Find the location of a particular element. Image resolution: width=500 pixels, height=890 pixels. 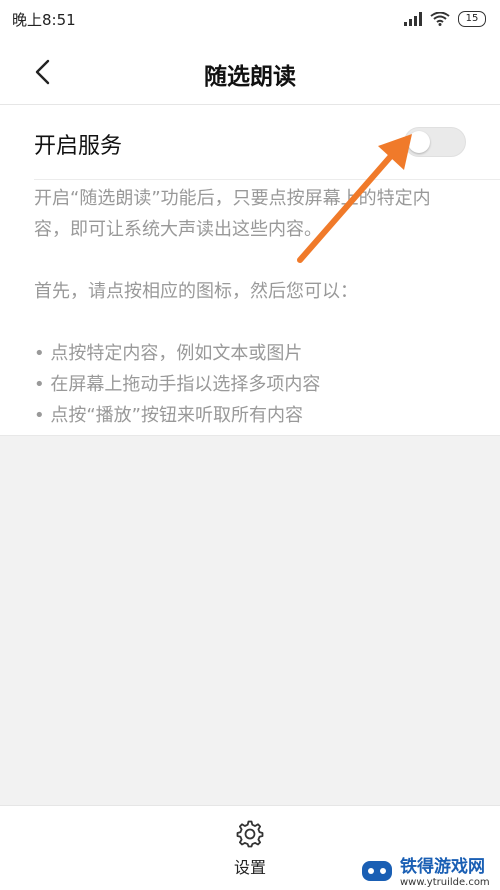

row-divider is located at coordinates (267, 179).